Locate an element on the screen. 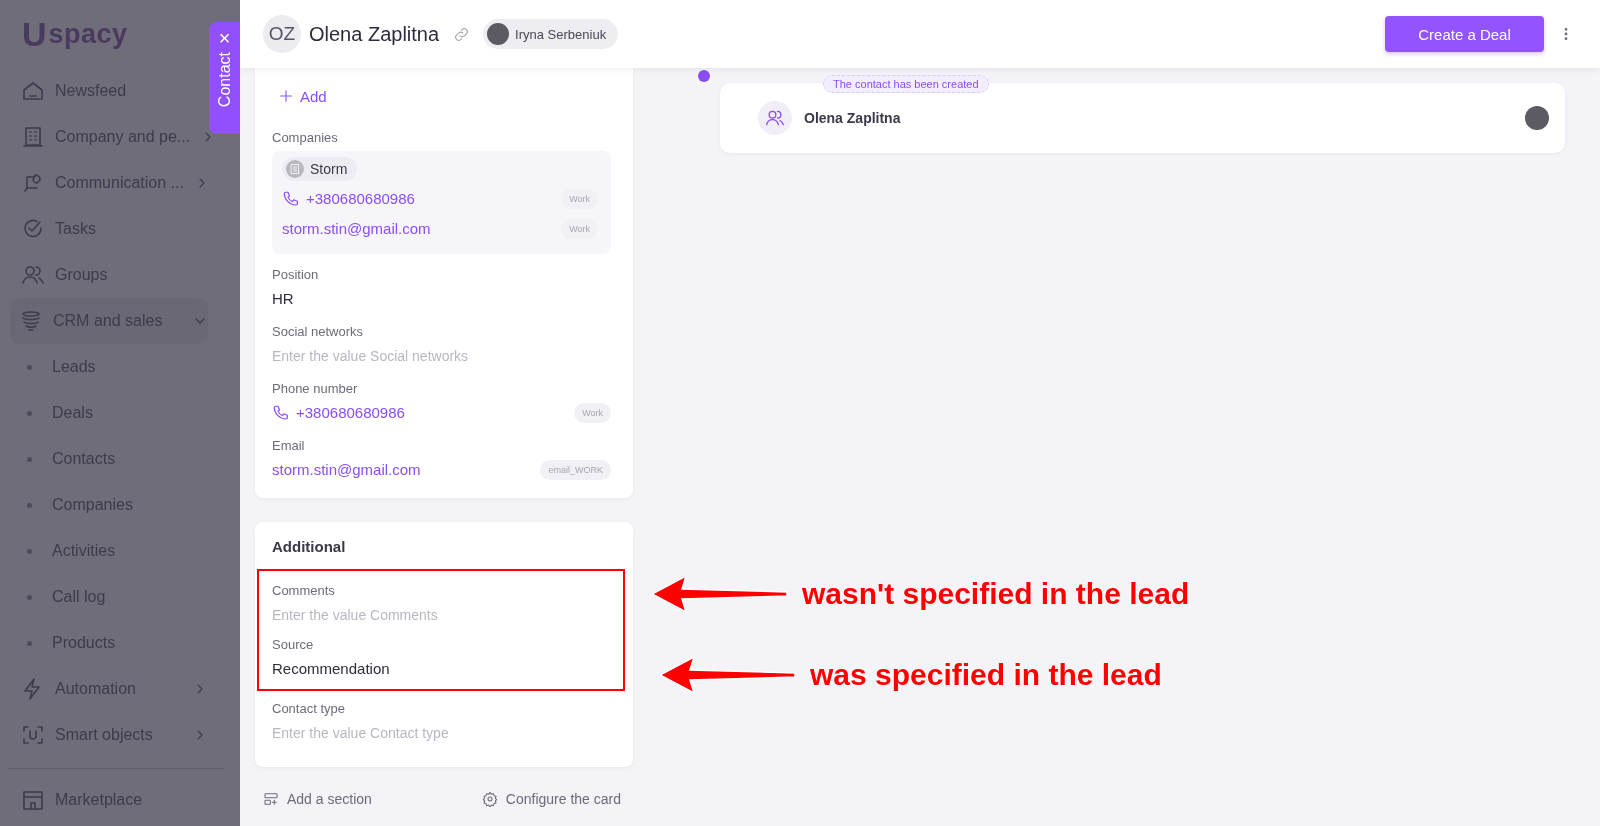  event-title: Olena Zaplitna is located at coordinates (853, 118).